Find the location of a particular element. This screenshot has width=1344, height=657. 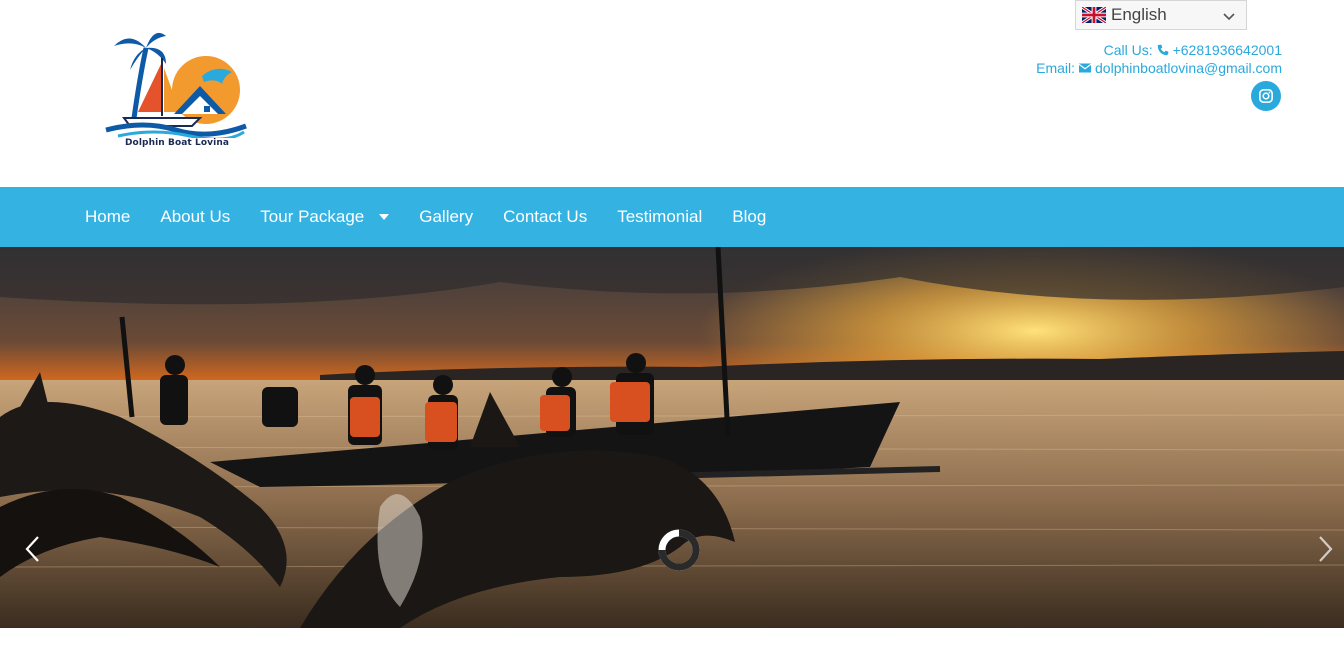

chevron-down-icon is located at coordinates (1229, 17).